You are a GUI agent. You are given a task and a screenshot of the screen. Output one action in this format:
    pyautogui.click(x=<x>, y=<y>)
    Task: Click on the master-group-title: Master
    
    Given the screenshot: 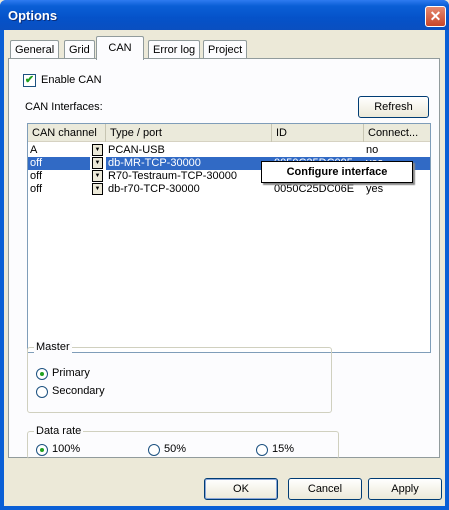 What is the action you would take?
    pyautogui.click(x=53, y=347)
    